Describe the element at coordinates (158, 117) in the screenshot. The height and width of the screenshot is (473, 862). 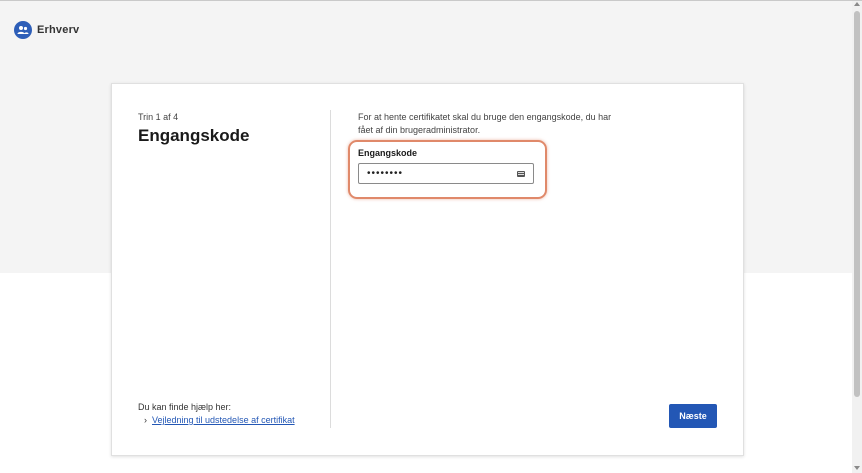
I see `step-indicator: Trin 1 af 4` at that location.